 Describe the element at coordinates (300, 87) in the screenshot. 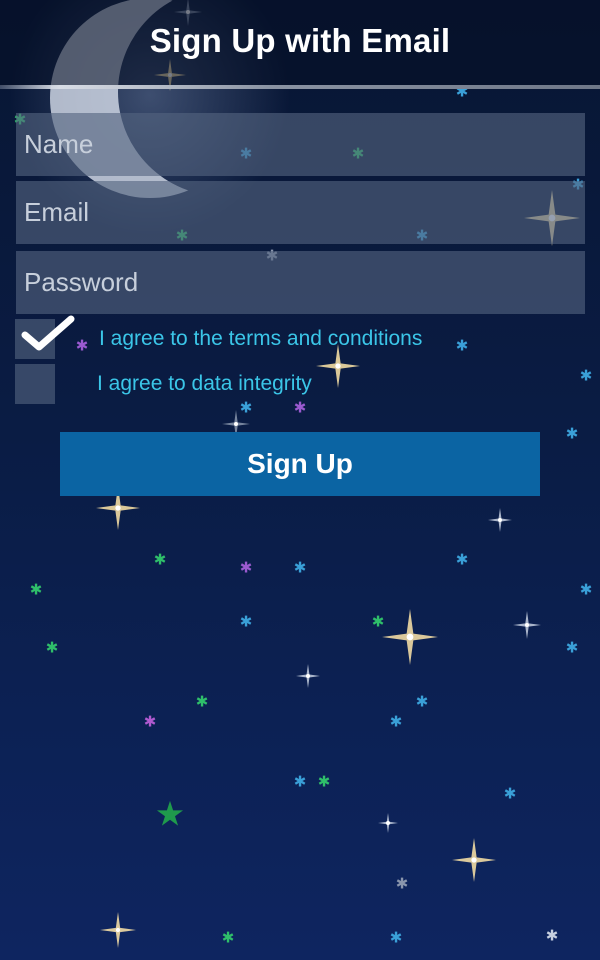

I see `header-divider` at that location.